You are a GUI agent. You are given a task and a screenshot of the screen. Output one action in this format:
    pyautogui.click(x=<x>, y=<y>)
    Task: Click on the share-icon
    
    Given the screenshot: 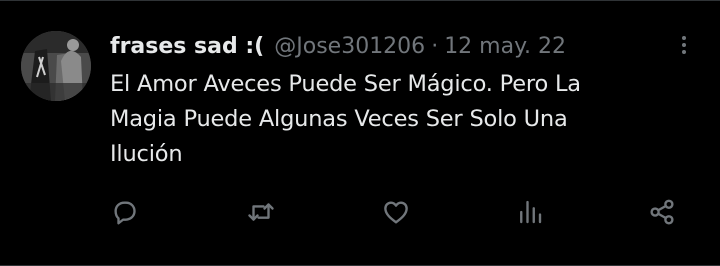 What is the action you would take?
    pyautogui.click(x=662, y=212)
    